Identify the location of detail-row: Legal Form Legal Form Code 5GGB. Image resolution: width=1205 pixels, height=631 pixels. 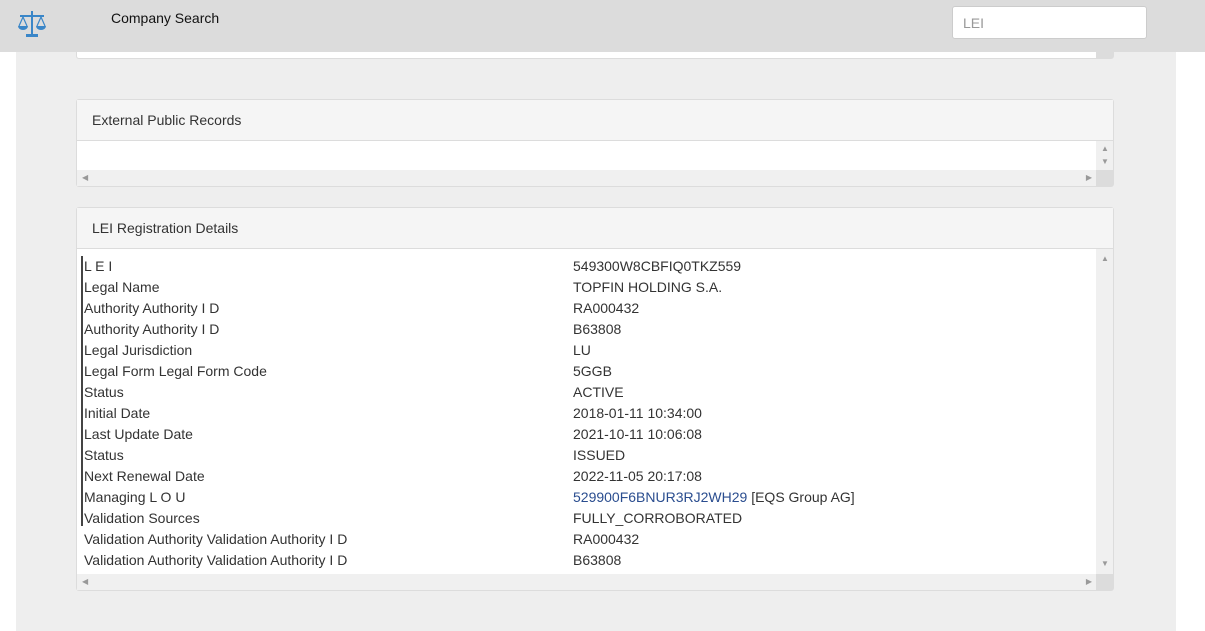
(590, 371).